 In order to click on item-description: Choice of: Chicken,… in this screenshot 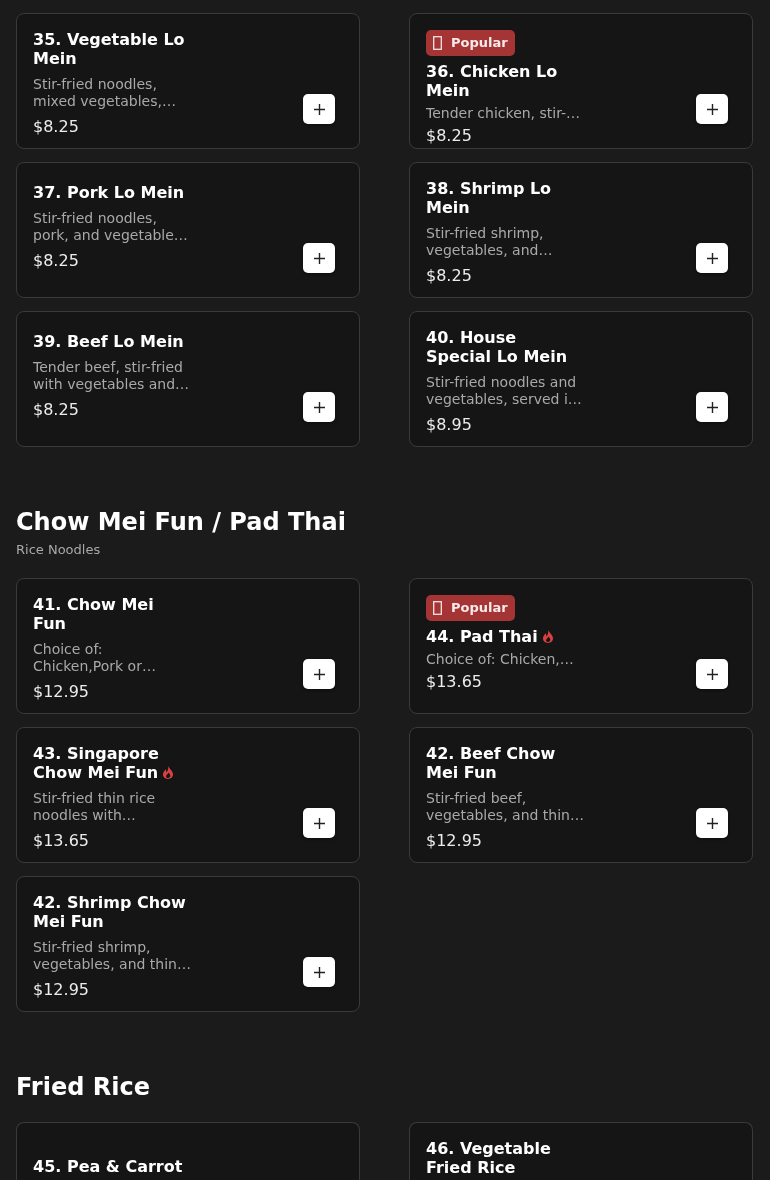, I will do `click(500, 659)`.